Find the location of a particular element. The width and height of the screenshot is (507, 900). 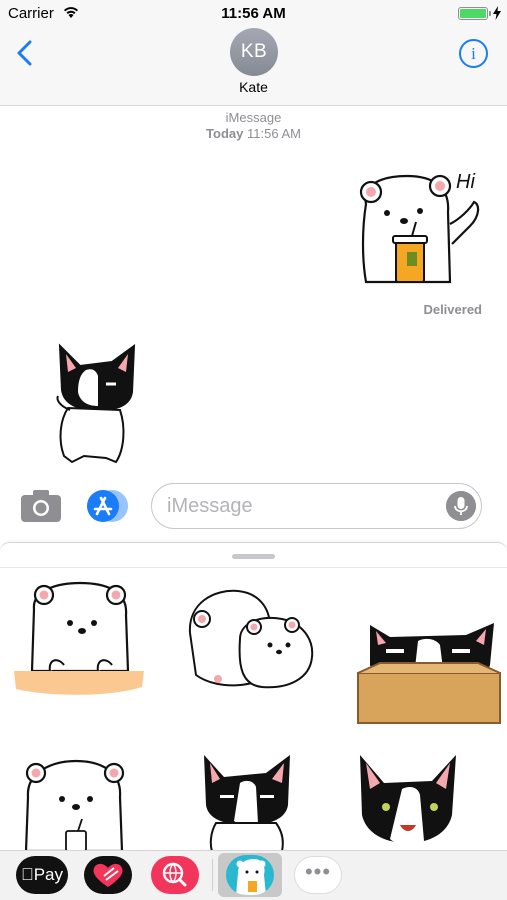

message-input is located at coordinates (302, 506).